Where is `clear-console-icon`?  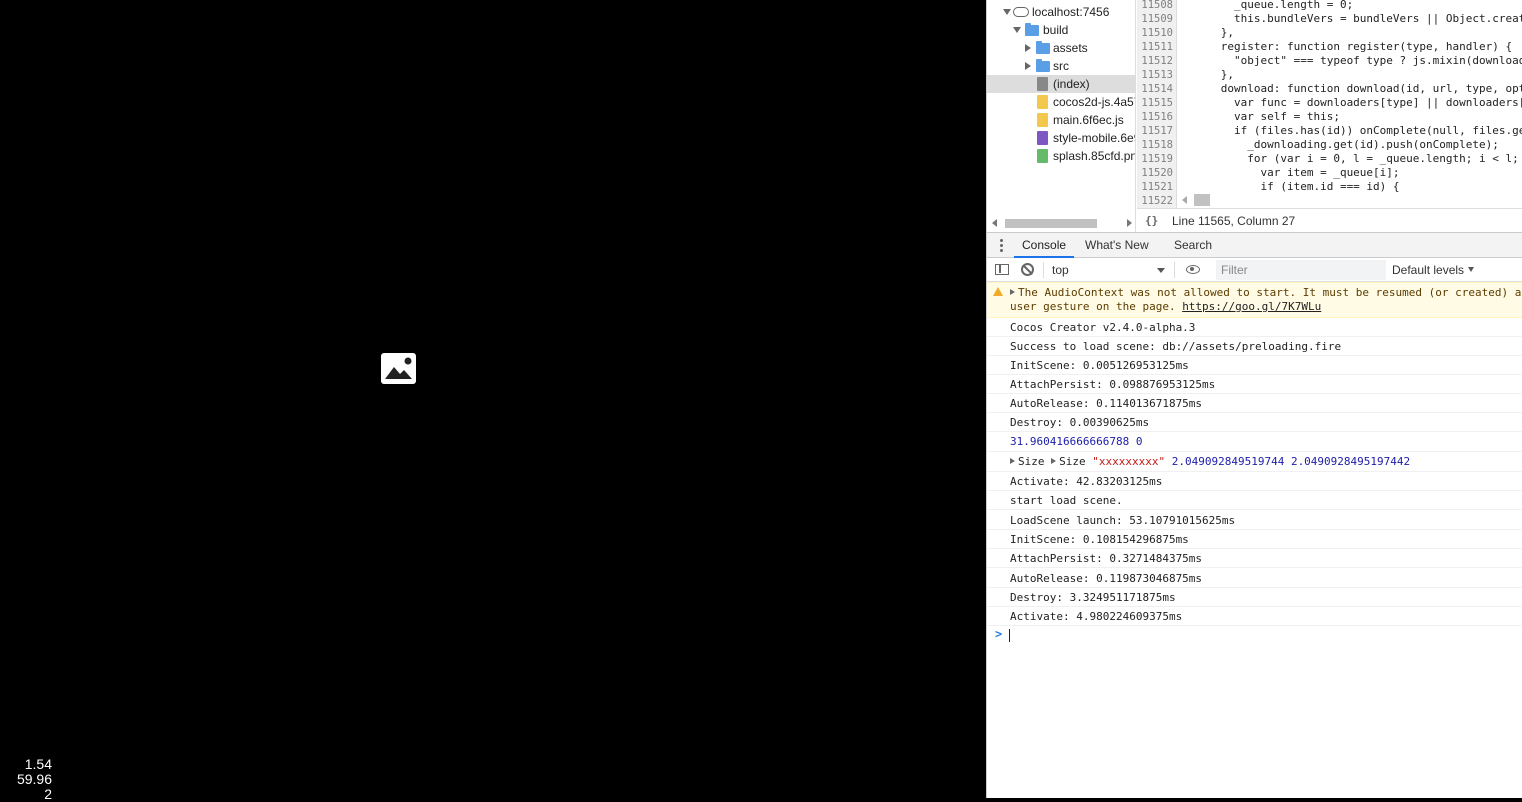 clear-console-icon is located at coordinates (1027, 269).